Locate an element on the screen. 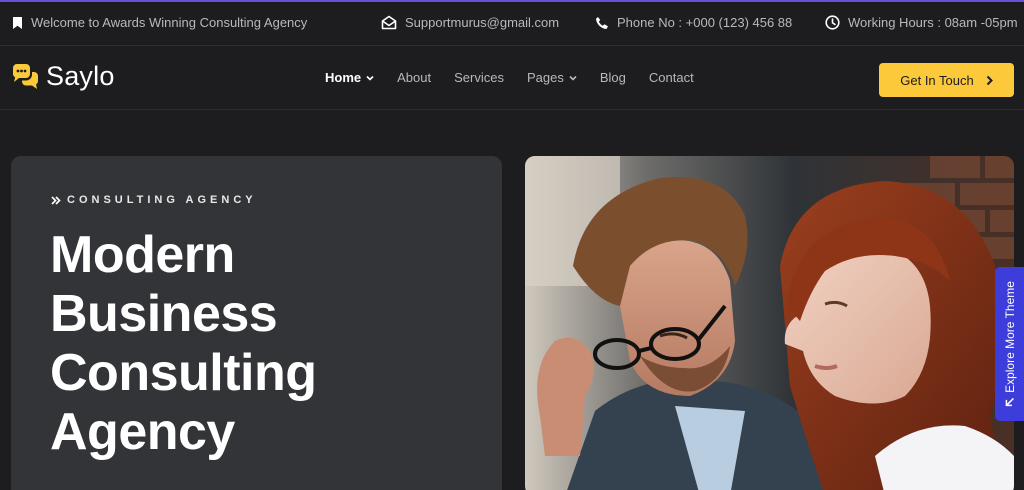  hero-title-line: Agency is located at coordinates (142, 432).